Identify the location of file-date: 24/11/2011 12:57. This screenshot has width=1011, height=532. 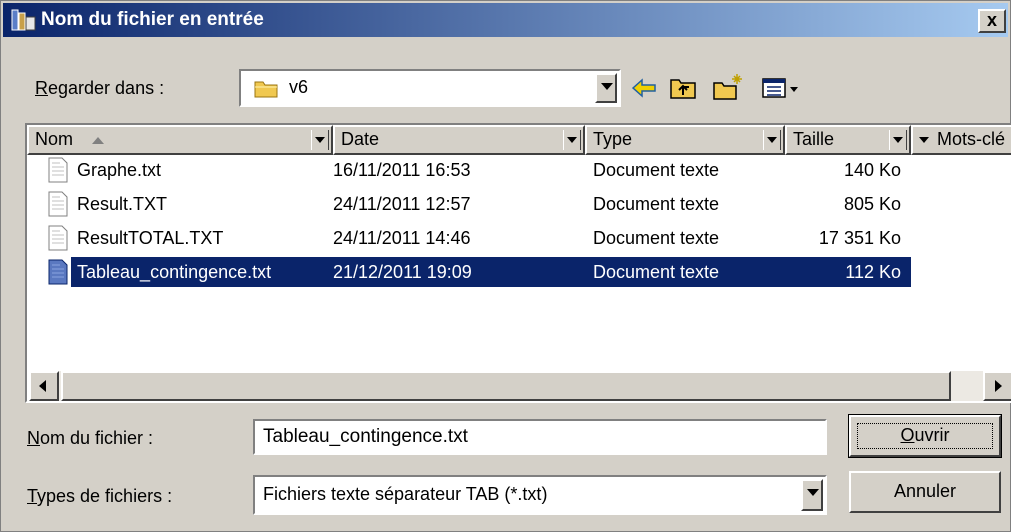
(402, 204).